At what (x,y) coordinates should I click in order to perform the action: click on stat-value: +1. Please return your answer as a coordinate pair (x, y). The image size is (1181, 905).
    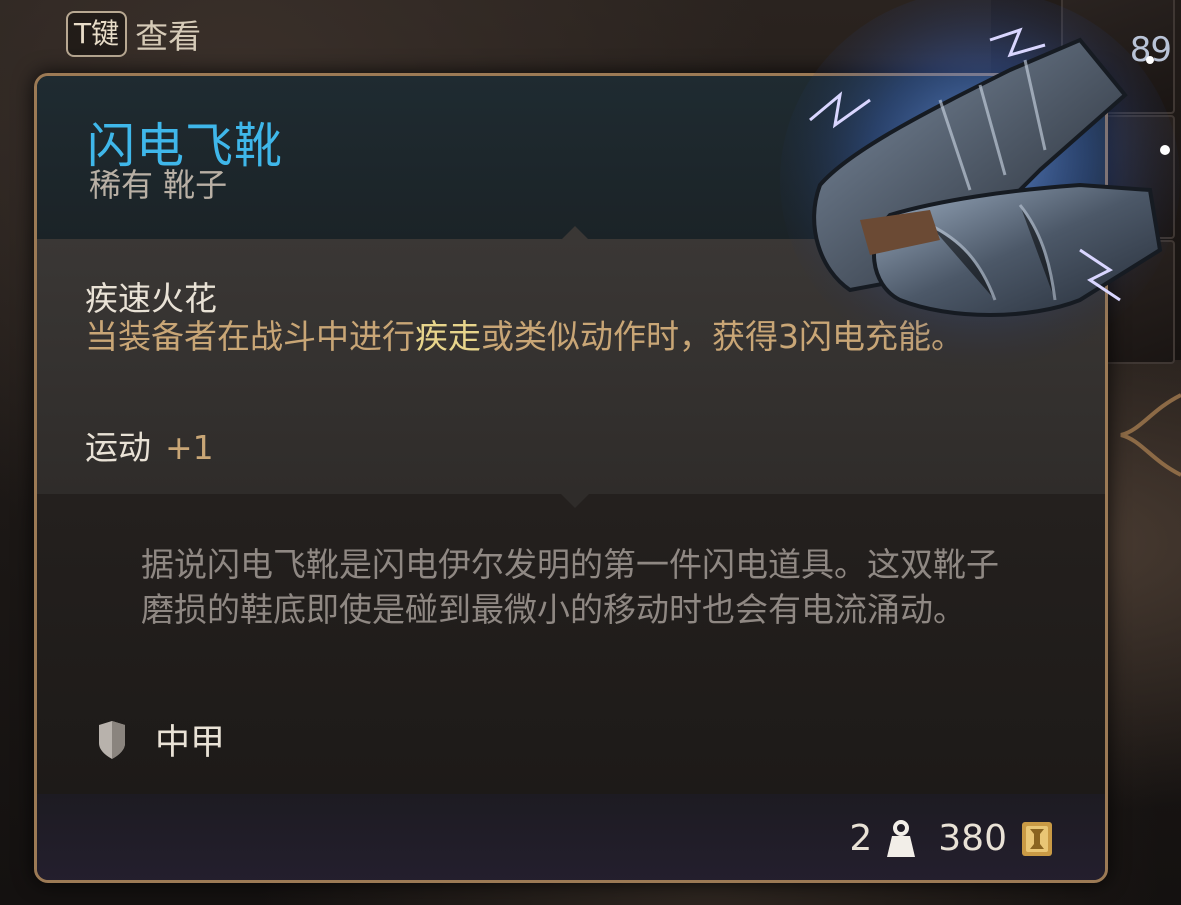
    Looking at the image, I should click on (189, 447).